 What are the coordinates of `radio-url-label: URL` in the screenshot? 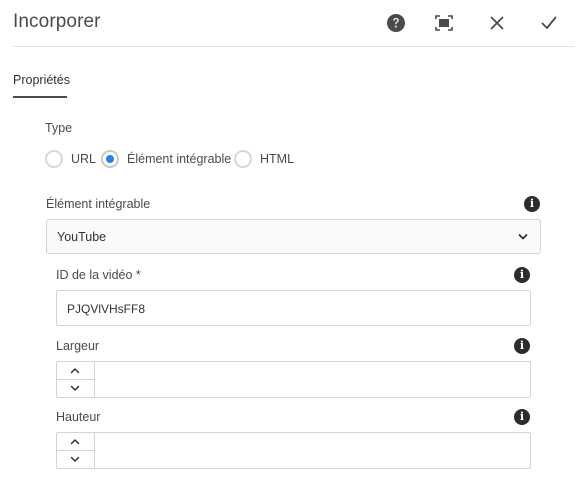 It's located at (83, 159).